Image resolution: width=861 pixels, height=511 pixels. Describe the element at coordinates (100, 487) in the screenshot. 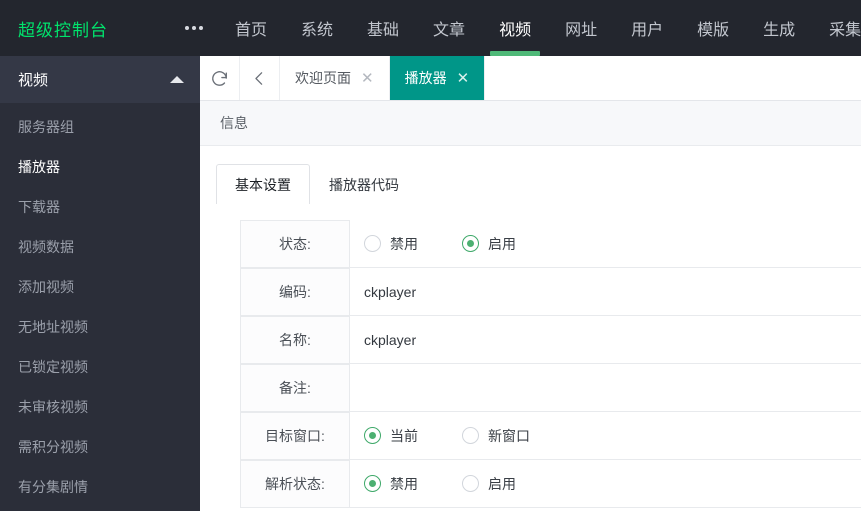

I see `sidebar-item-episode-plot: 有分集剧情` at that location.